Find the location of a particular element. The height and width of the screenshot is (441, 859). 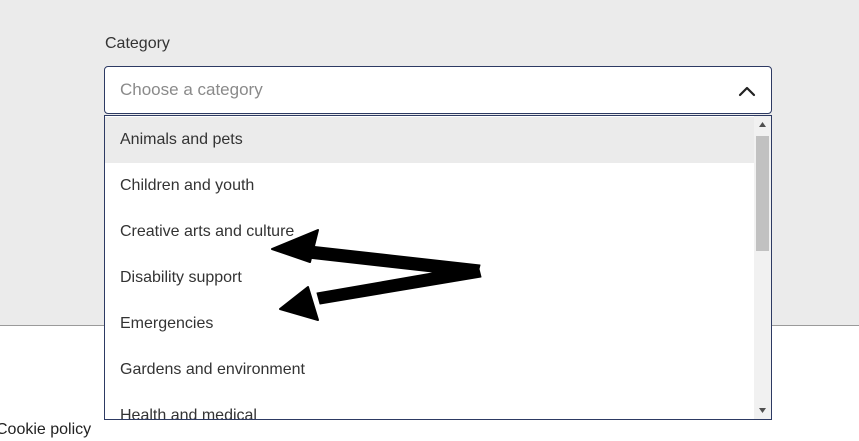

cookie-policy-link: Cookie policy is located at coordinates (45, 430).